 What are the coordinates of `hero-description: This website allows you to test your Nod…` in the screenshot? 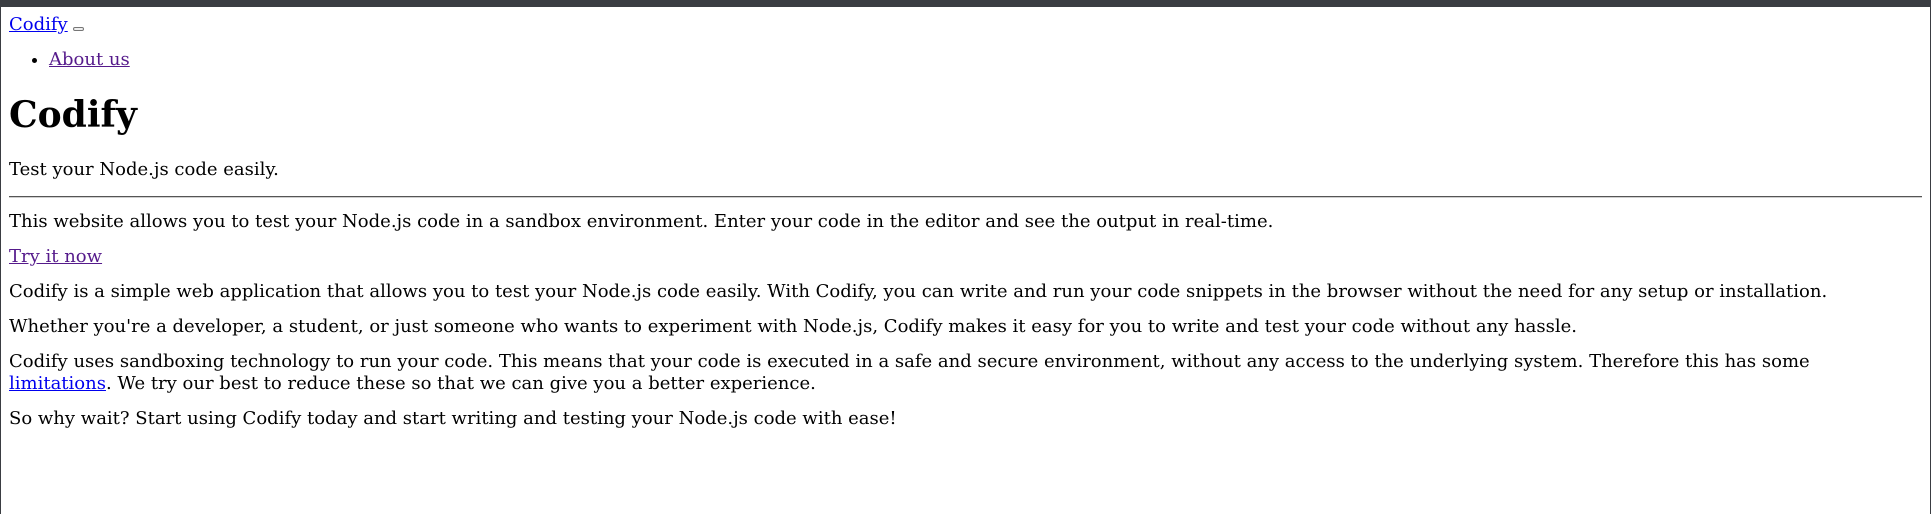 It's located at (641, 221).